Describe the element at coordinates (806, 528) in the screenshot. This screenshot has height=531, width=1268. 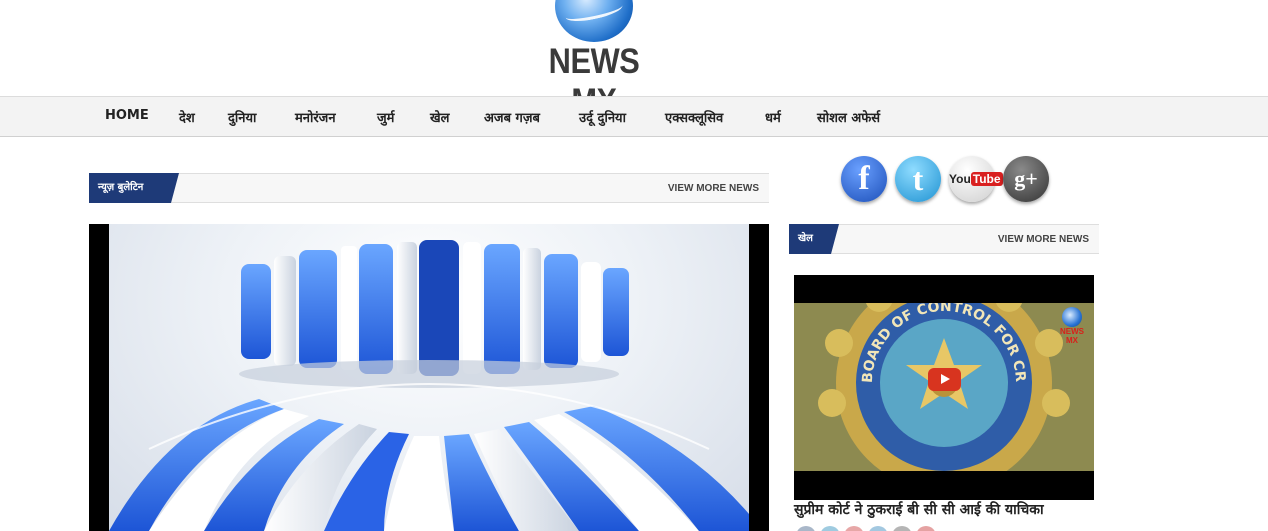
I see `share-facebook-icon` at that location.